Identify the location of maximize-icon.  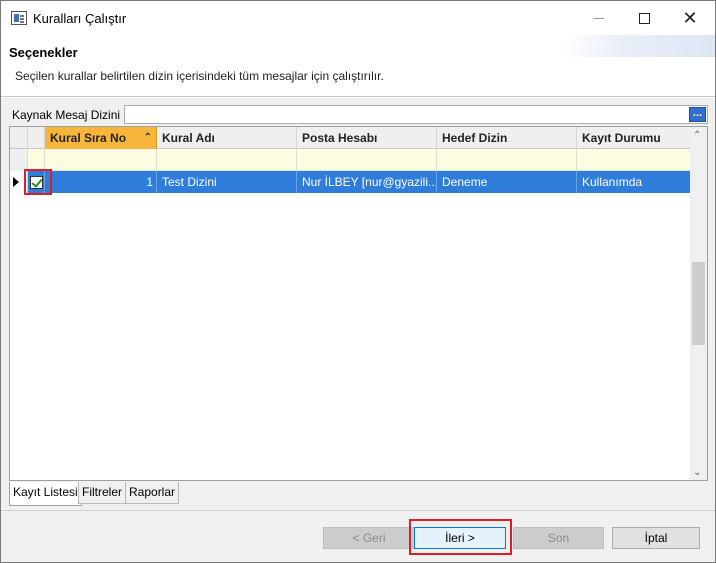
(644, 18).